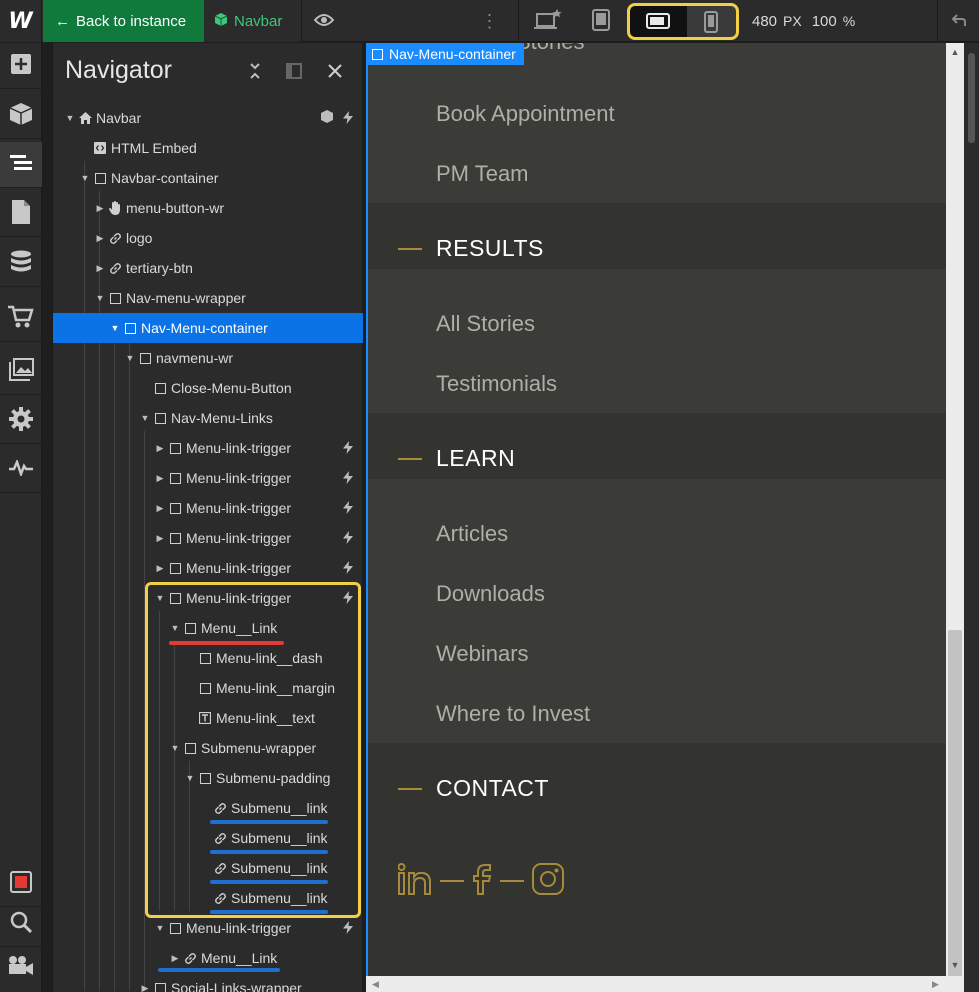  What do you see at coordinates (115, 238) in the screenshot?
I see `link-icon` at bounding box center [115, 238].